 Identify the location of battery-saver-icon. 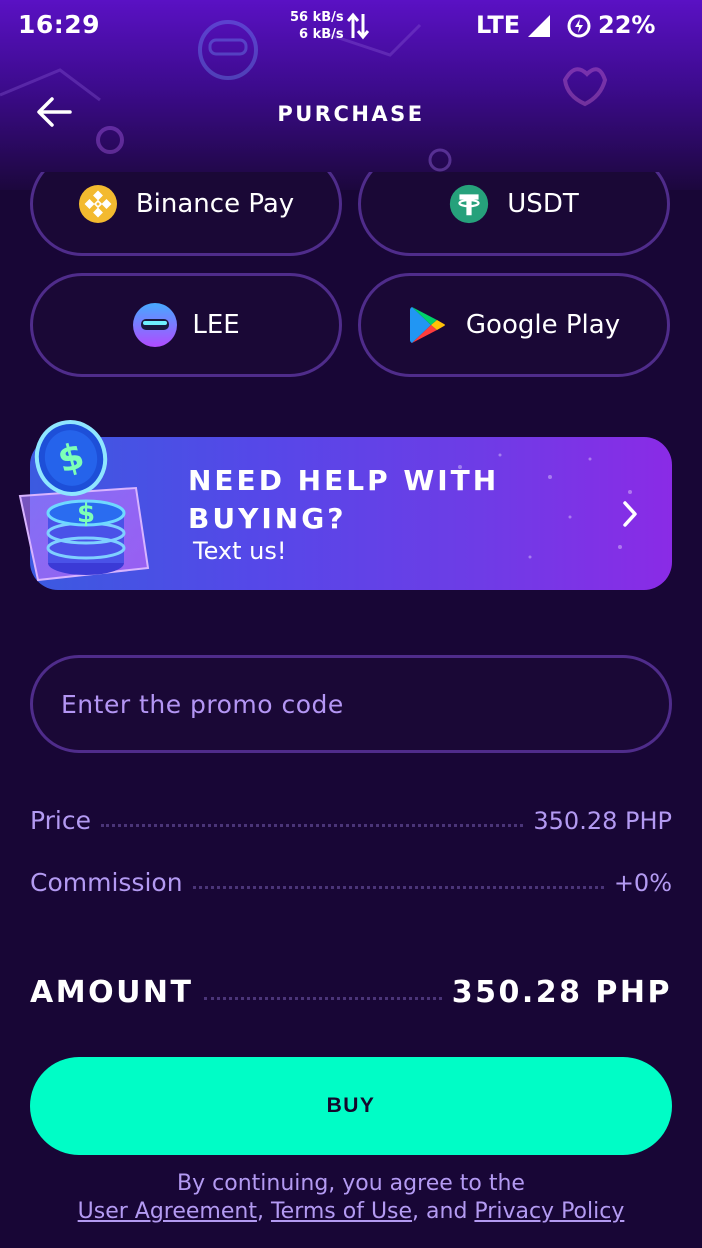
(579, 26).